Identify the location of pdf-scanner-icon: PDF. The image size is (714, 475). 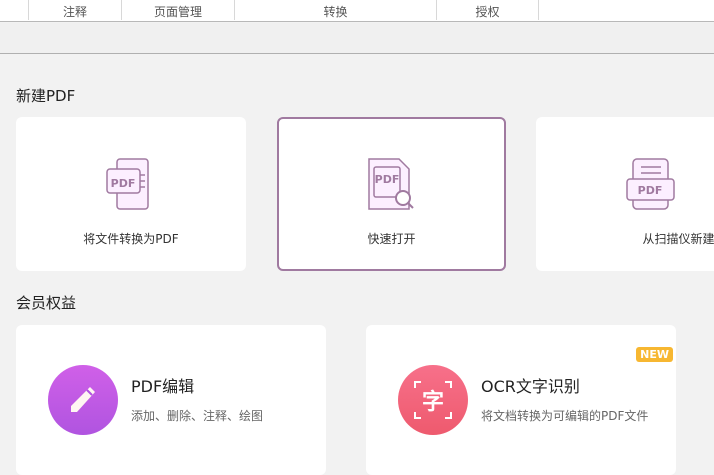
(650, 184).